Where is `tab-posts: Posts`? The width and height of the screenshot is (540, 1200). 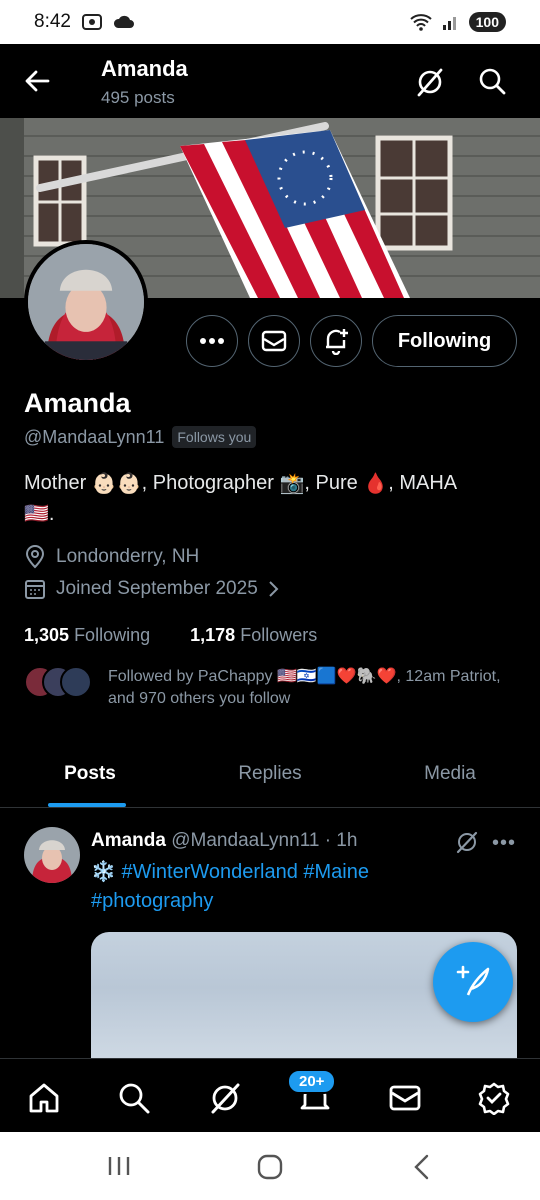 tab-posts: Posts is located at coordinates (90, 773).